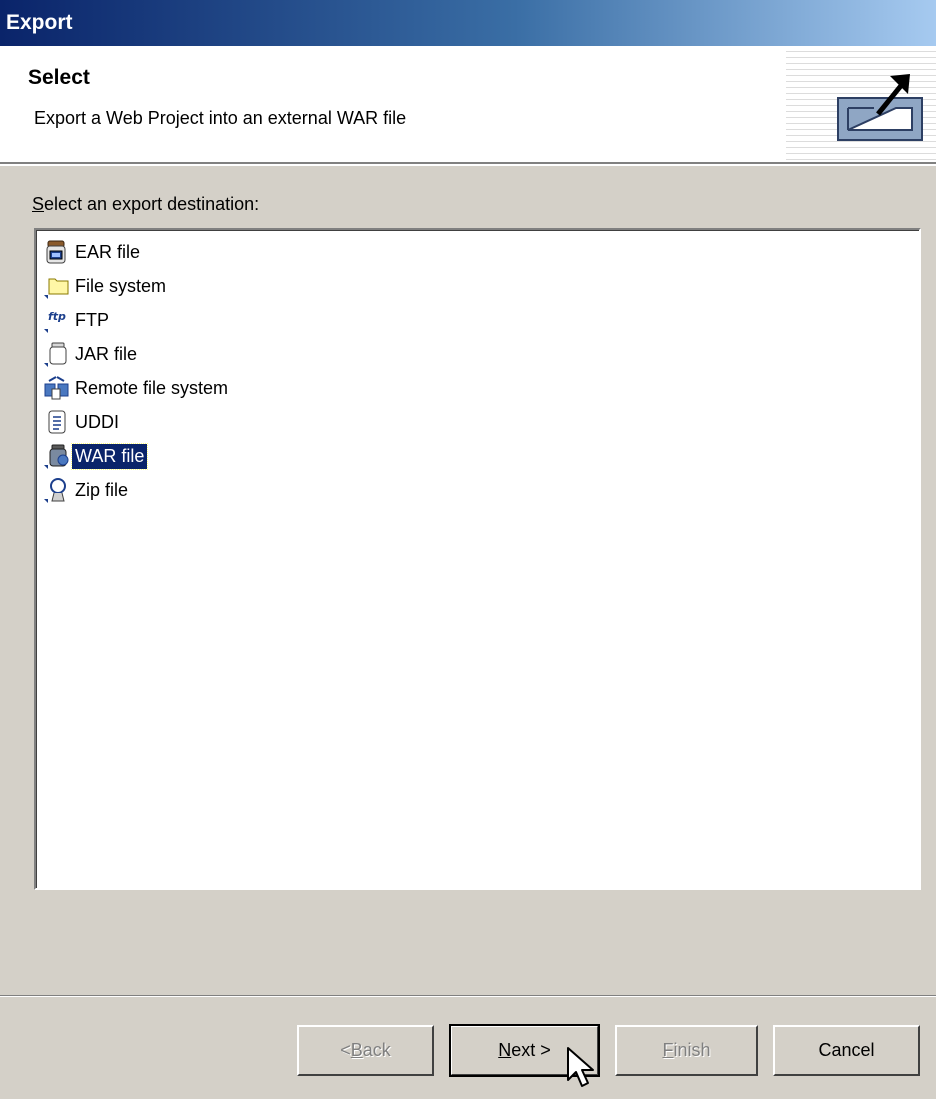 This screenshot has height=1099, width=936. What do you see at coordinates (468, 996) in the screenshot?
I see `button-bar-divider-highlight` at bounding box center [468, 996].